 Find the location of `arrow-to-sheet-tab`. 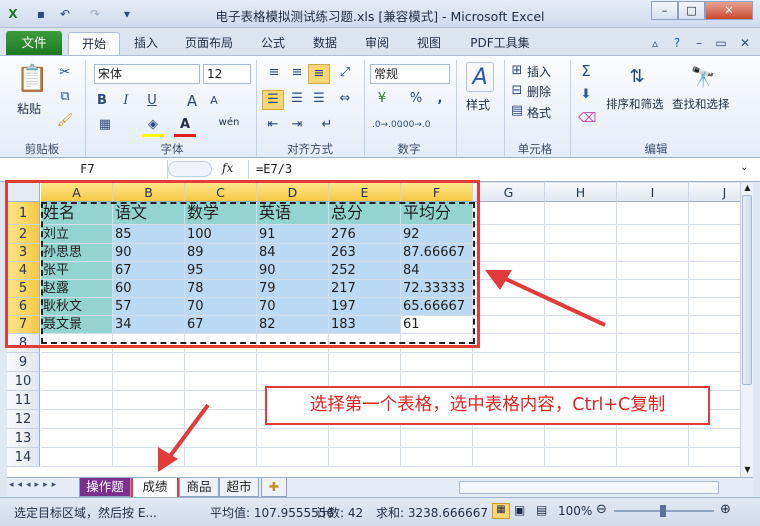

arrow-to-sheet-tab is located at coordinates (184, 437).